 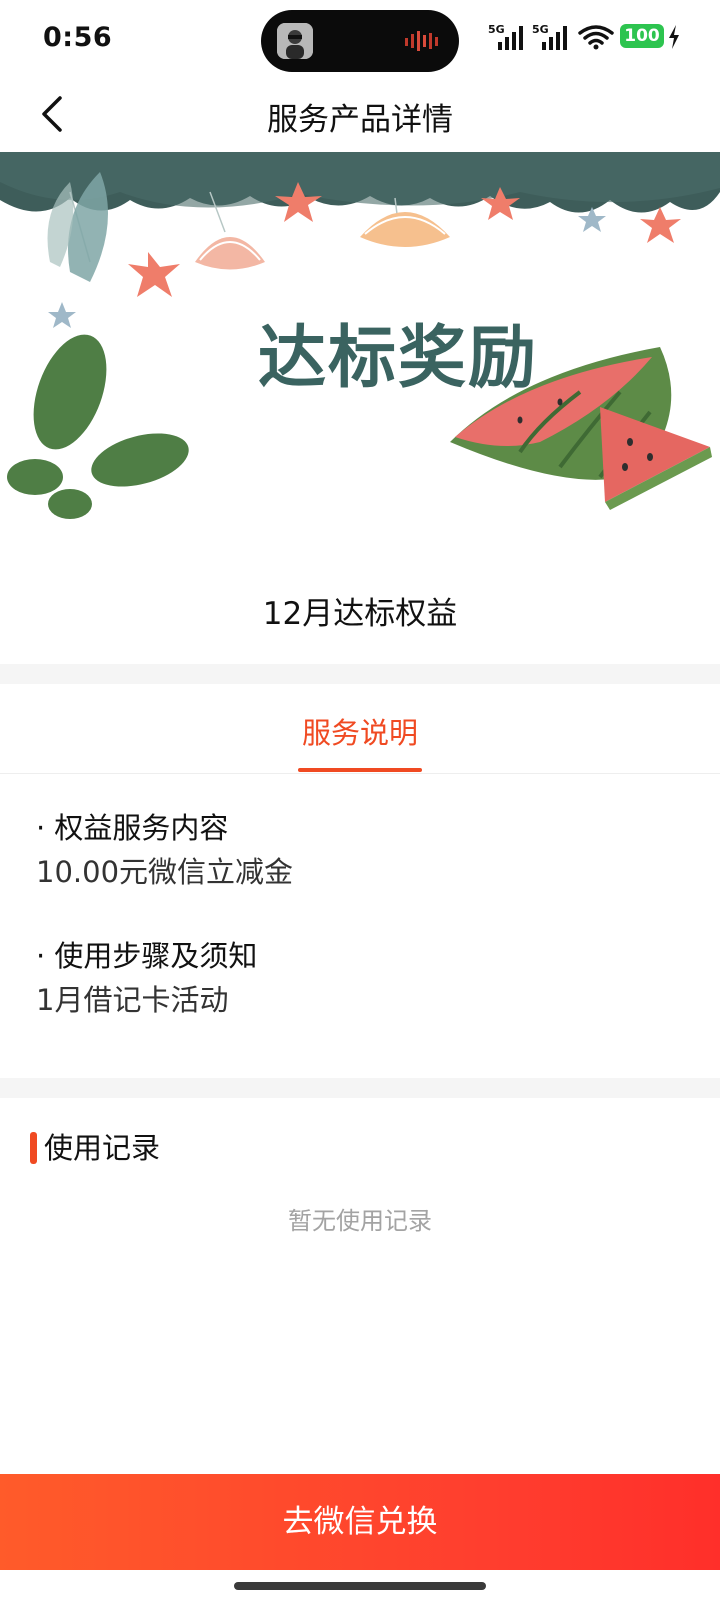 I want to click on audio-wave-icon, so click(x=421, y=41).